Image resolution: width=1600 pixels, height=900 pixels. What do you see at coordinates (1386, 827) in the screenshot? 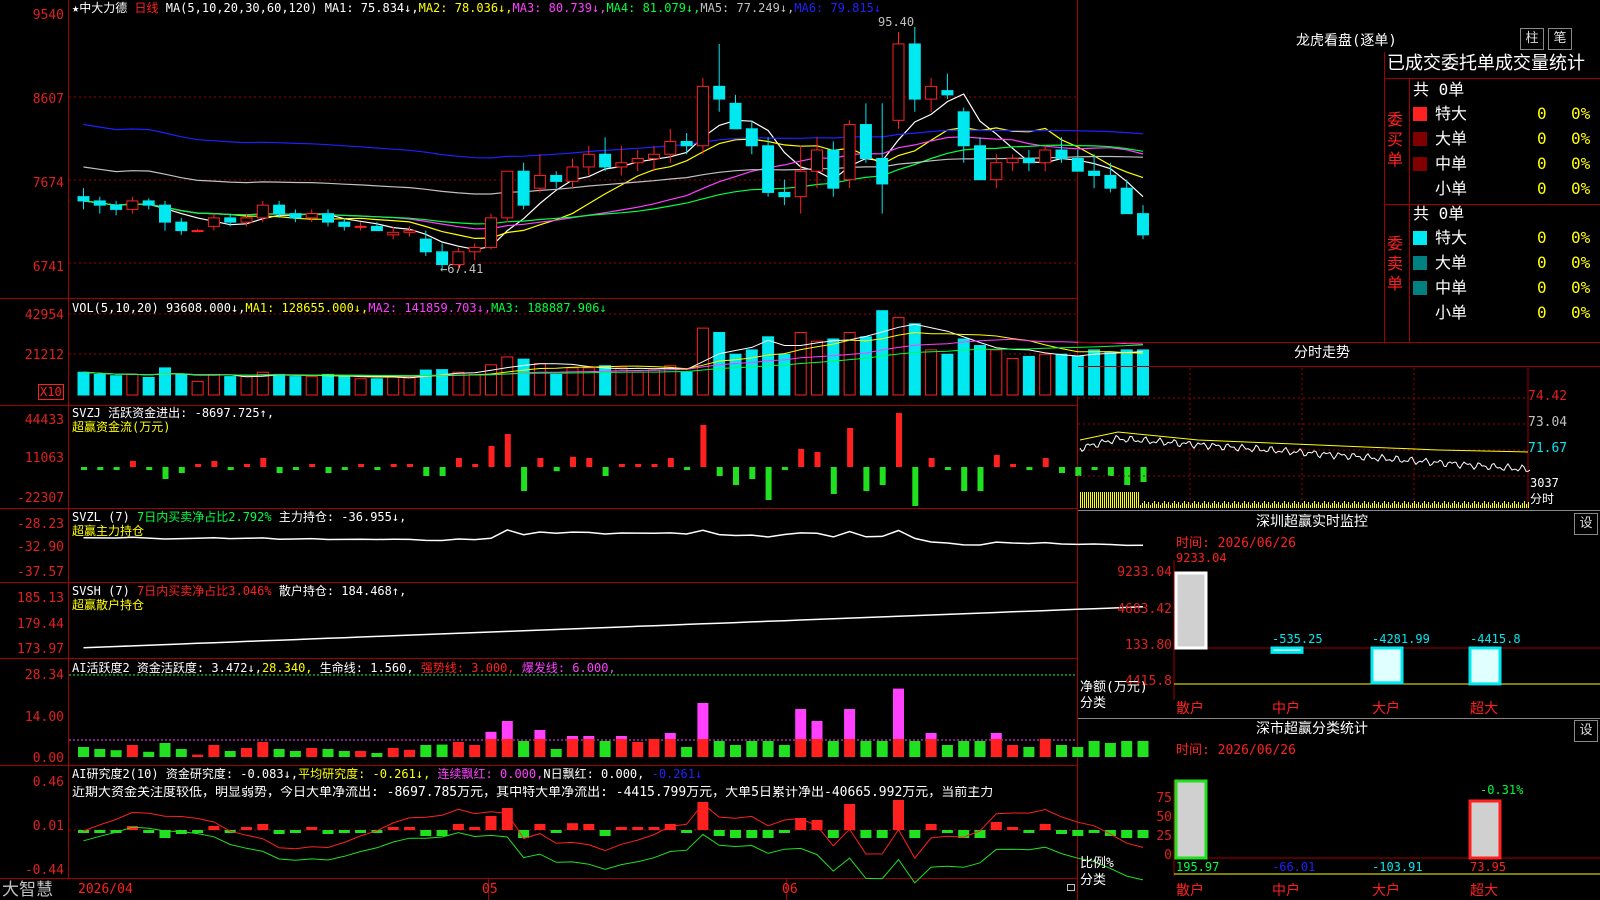
I see `classify-bar-chart` at bounding box center [1386, 827].